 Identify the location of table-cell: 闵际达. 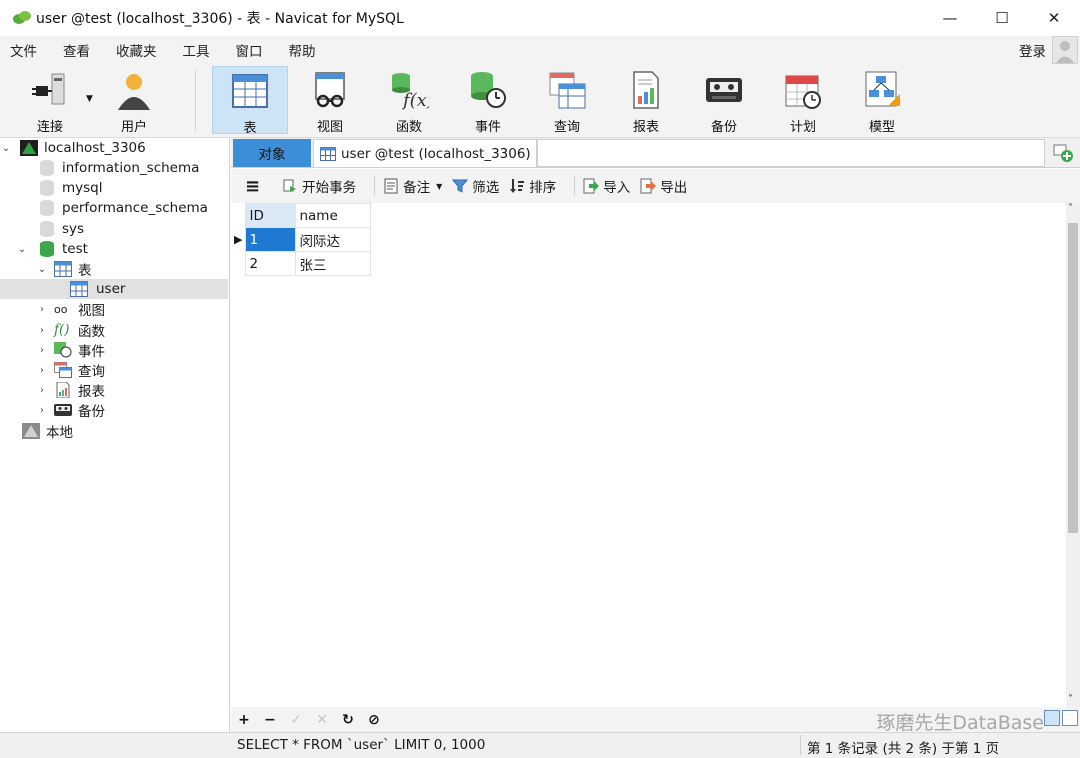
(333, 239).